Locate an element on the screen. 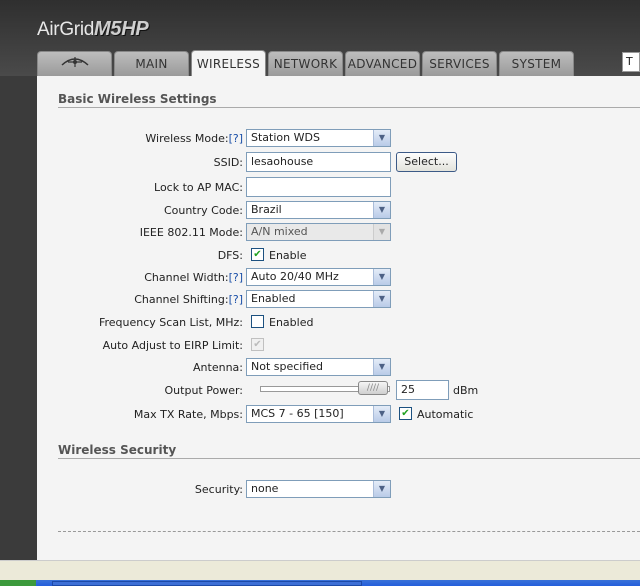 This screenshot has width=640, height=586. channel-shifting-help-link: [?] is located at coordinates (236, 299).